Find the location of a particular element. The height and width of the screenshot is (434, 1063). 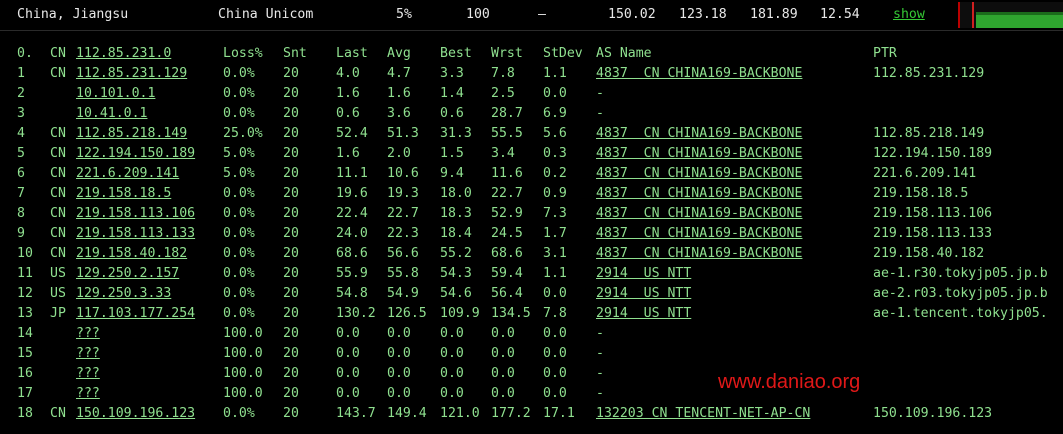

avg-latency: 126.5 is located at coordinates (407, 313).